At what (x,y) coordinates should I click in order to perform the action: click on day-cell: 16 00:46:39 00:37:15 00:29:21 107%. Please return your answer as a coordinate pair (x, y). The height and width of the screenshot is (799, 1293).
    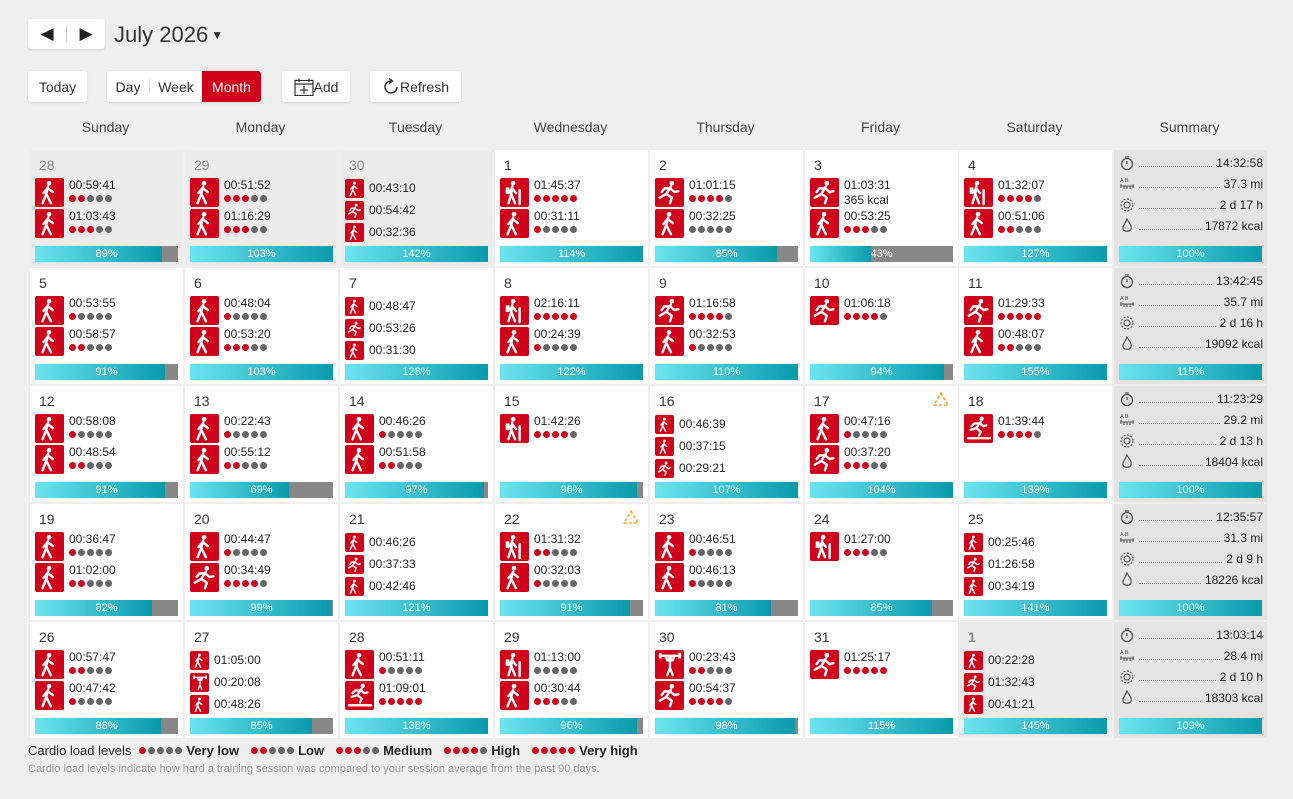
    Looking at the image, I should click on (726, 444).